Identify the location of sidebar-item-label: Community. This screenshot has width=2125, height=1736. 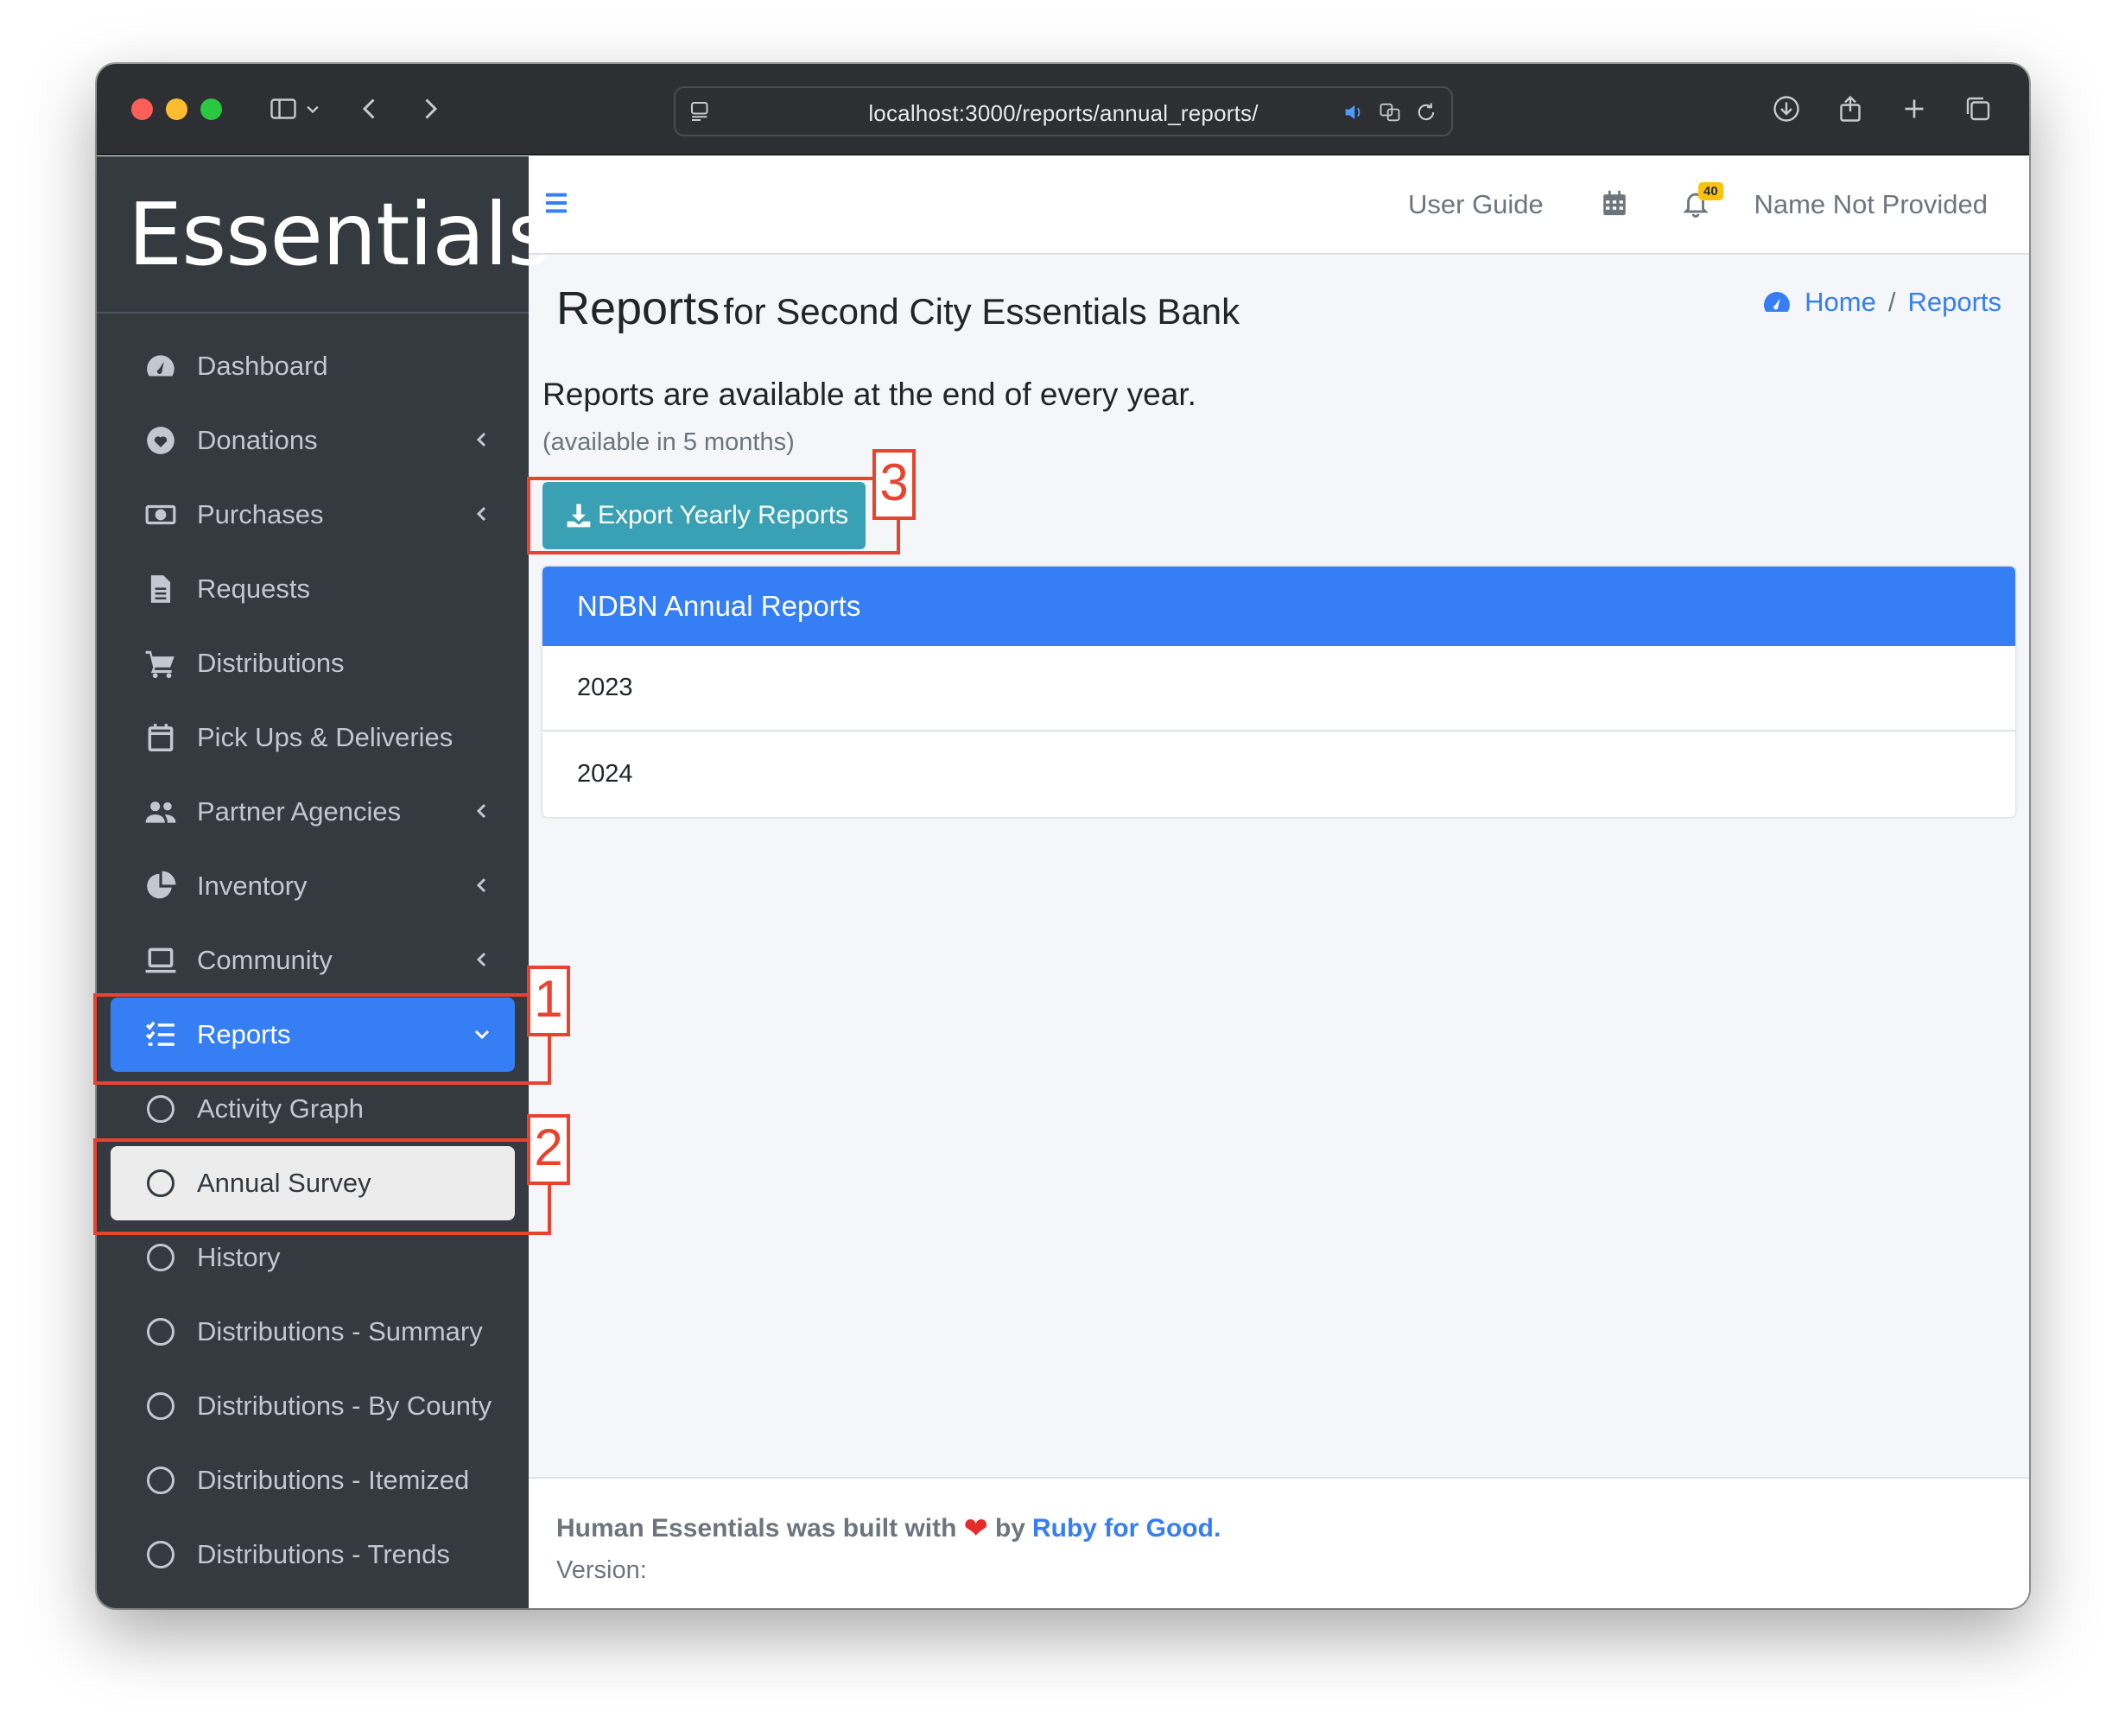
(265, 960).